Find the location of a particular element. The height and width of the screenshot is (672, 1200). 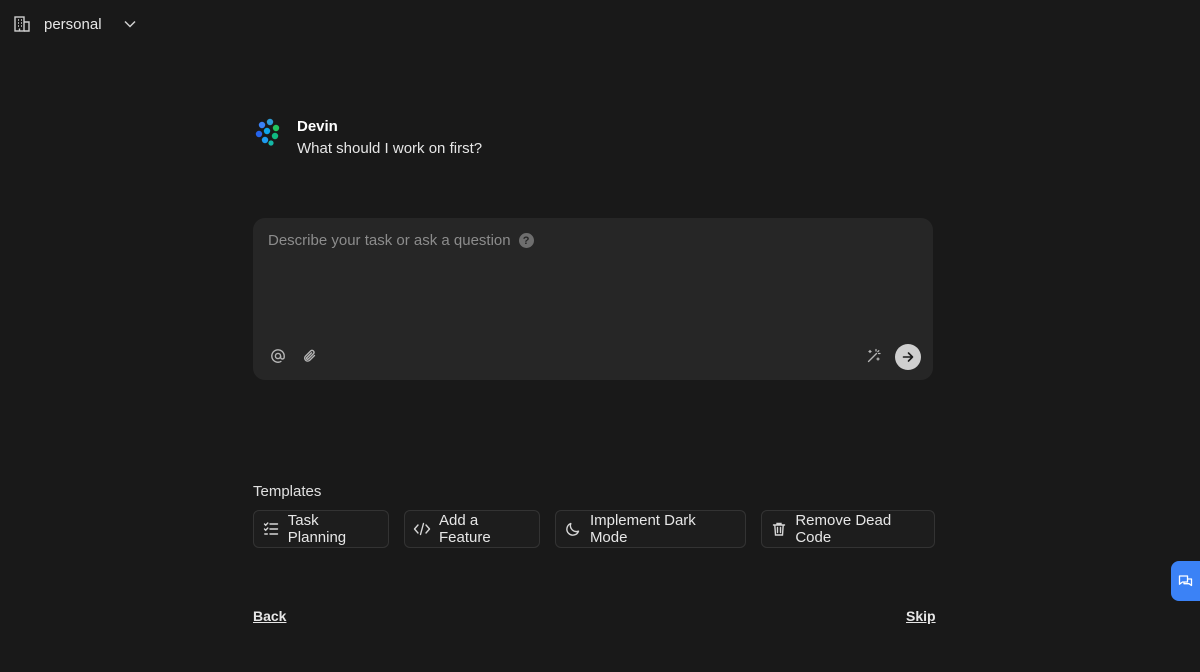

send-arrow-icon is located at coordinates (908, 357).